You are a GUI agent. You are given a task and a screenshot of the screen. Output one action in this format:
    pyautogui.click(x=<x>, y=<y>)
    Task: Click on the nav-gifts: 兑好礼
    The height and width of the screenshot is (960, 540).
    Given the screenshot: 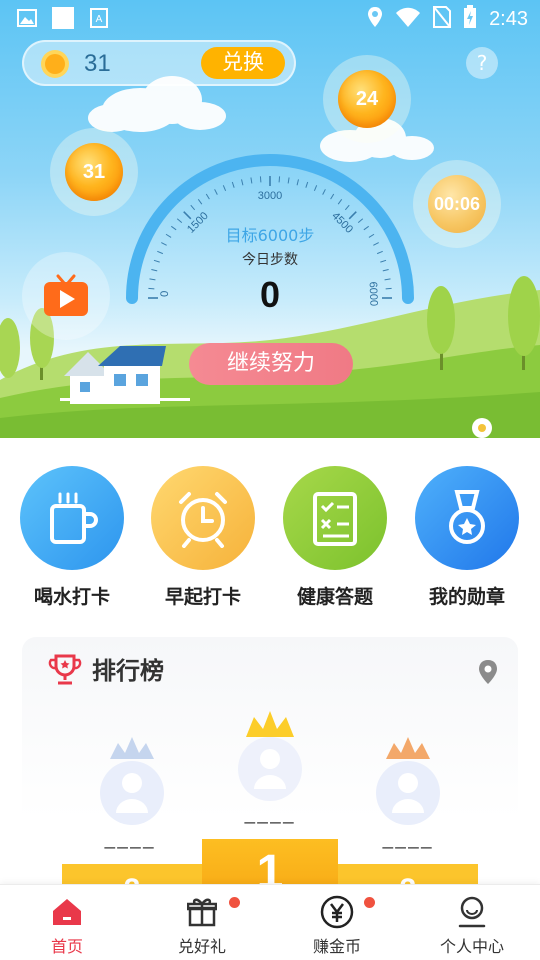 What is the action you would take?
    pyautogui.click(x=202, y=926)
    